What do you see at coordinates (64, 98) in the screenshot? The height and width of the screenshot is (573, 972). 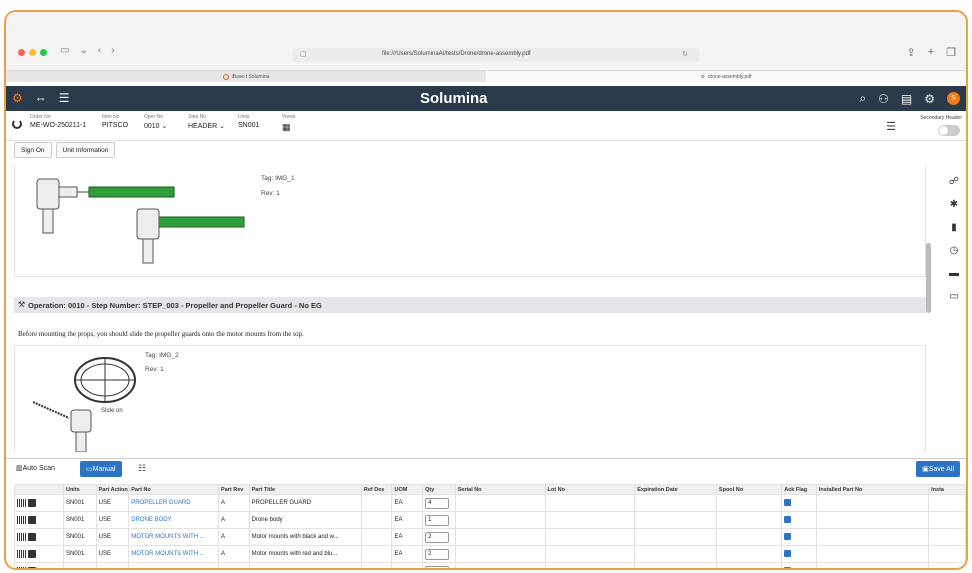 I see `list-icon: ☰` at bounding box center [64, 98].